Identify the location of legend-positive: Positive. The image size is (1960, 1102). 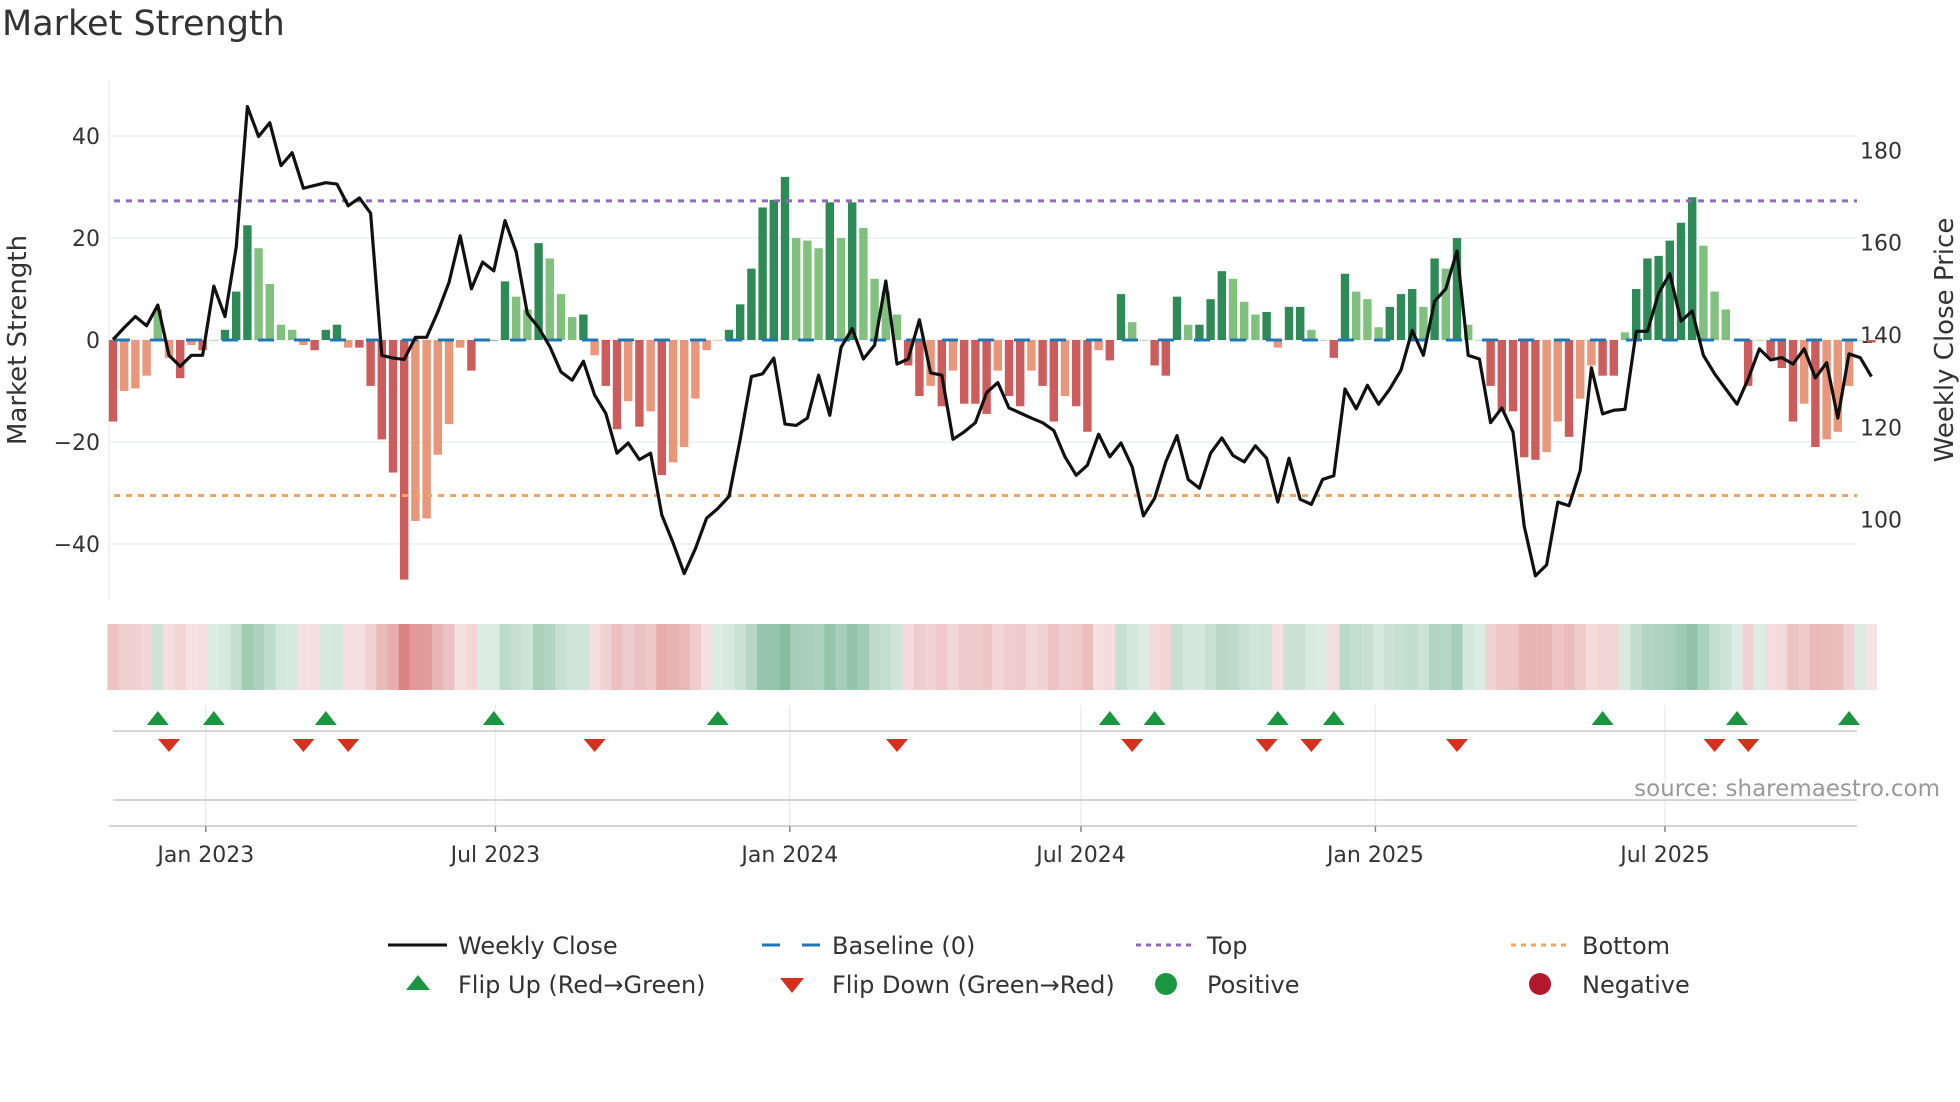
(1253, 985).